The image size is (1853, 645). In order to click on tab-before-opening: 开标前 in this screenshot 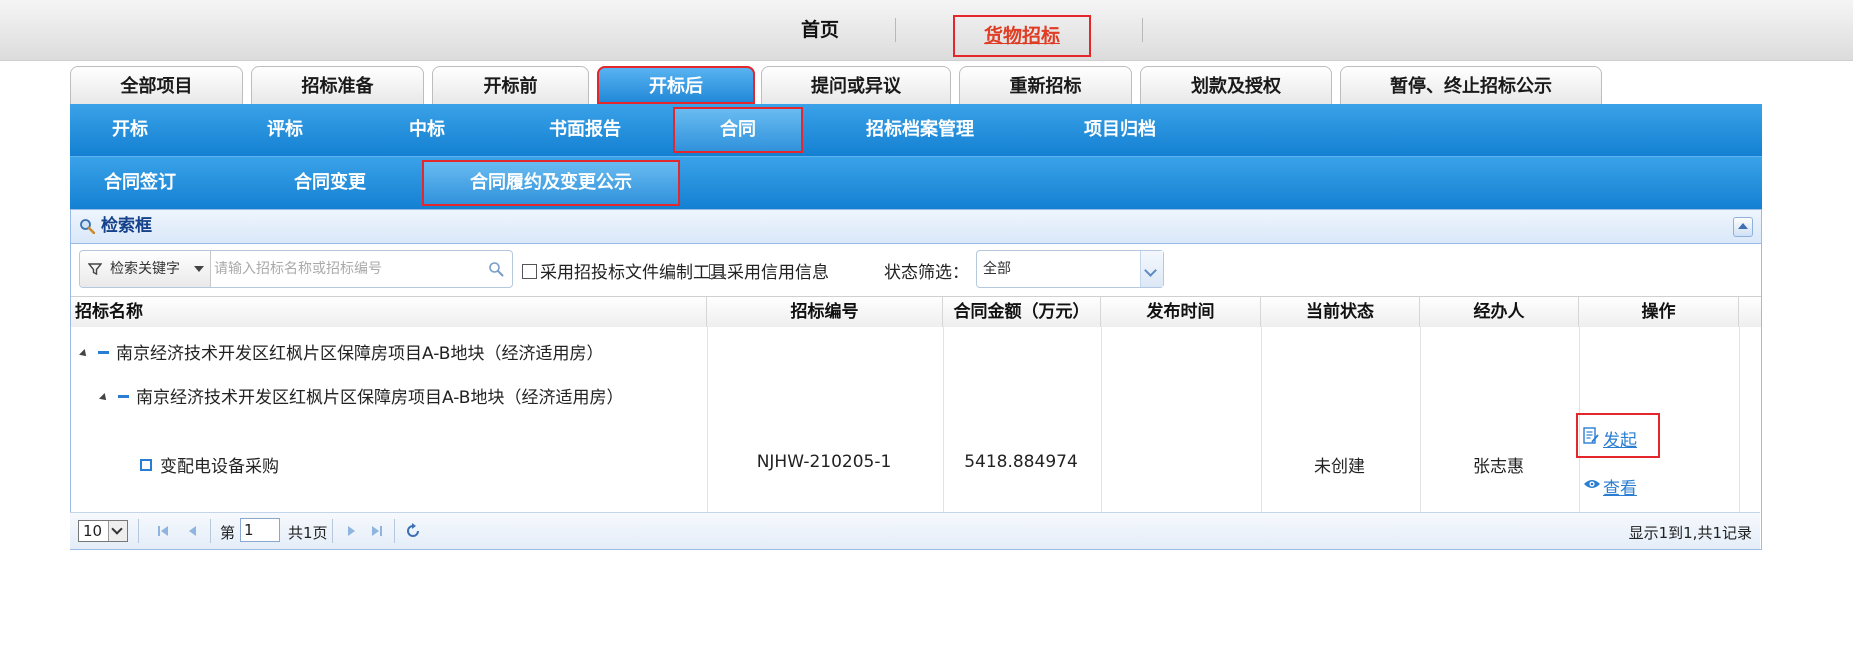, I will do `click(510, 85)`.